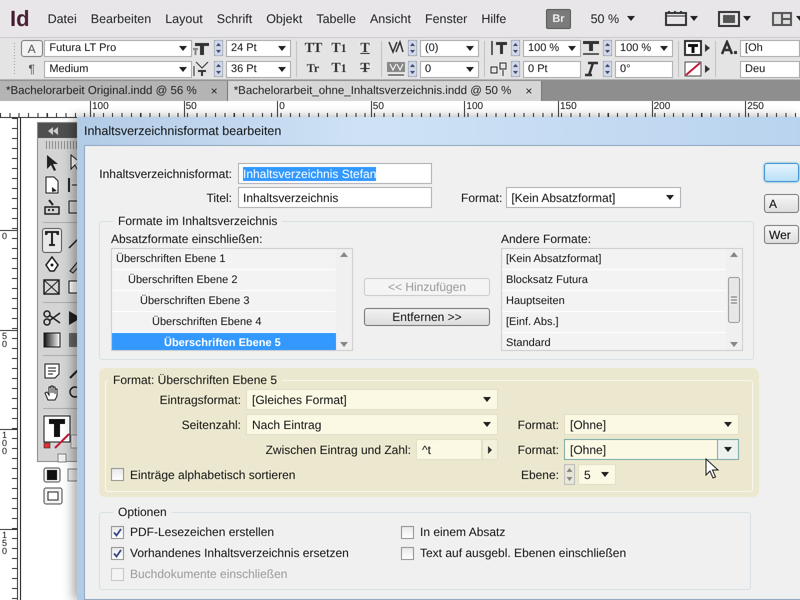 Image resolution: width=800 pixels, height=600 pixels. I want to click on format-dropdown: [Kein Absatzformat], so click(594, 197).